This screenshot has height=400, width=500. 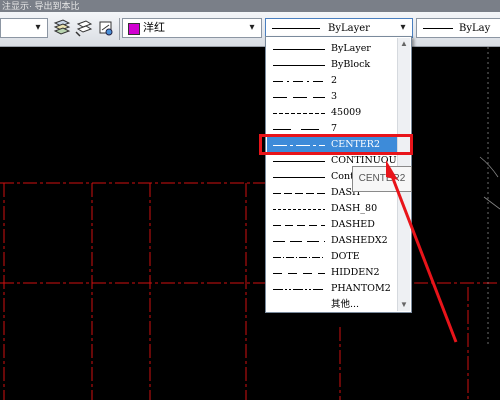 What do you see at coordinates (355, 272) in the screenshot?
I see `linetype-name: HIDDEN2` at bounding box center [355, 272].